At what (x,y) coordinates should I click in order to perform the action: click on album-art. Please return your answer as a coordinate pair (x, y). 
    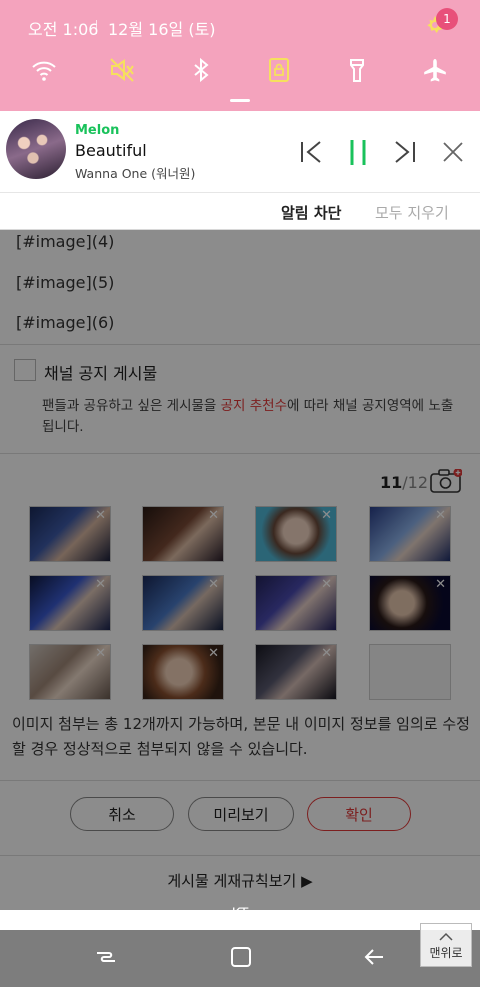
    Looking at the image, I should click on (36, 149).